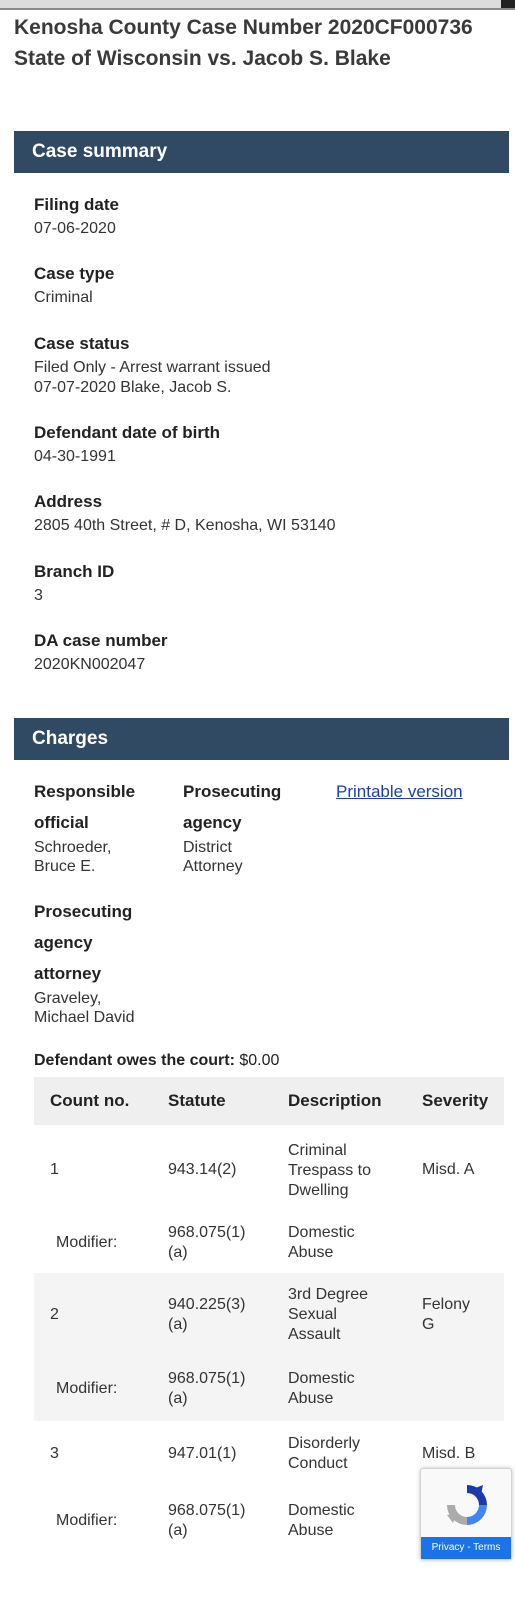 This screenshot has height=1600, width=515. I want to click on description-cell: Criminal Trespass to Dwelling, so click(348, 1171).